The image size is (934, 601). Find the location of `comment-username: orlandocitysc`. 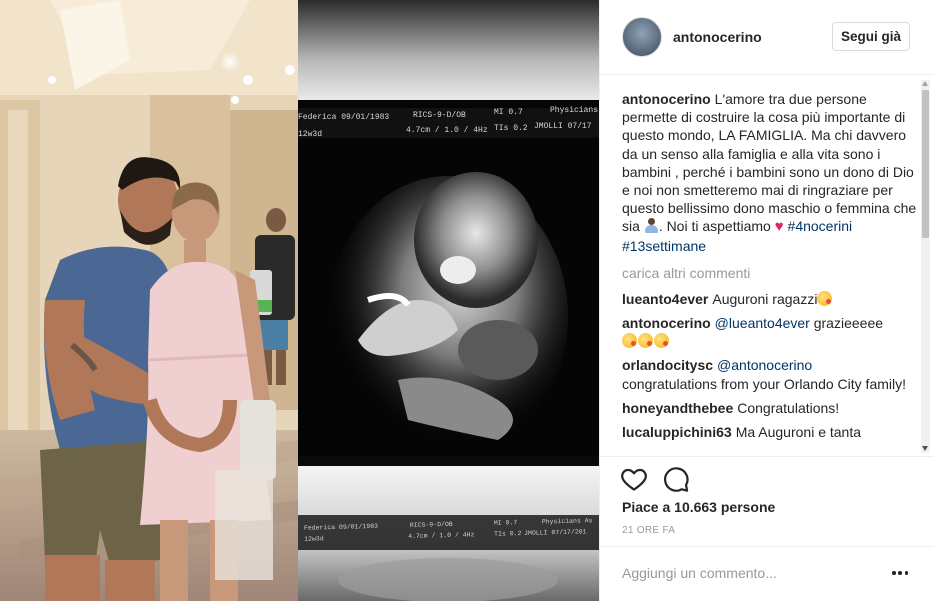

comment-username: orlandocitysc is located at coordinates (667, 365).